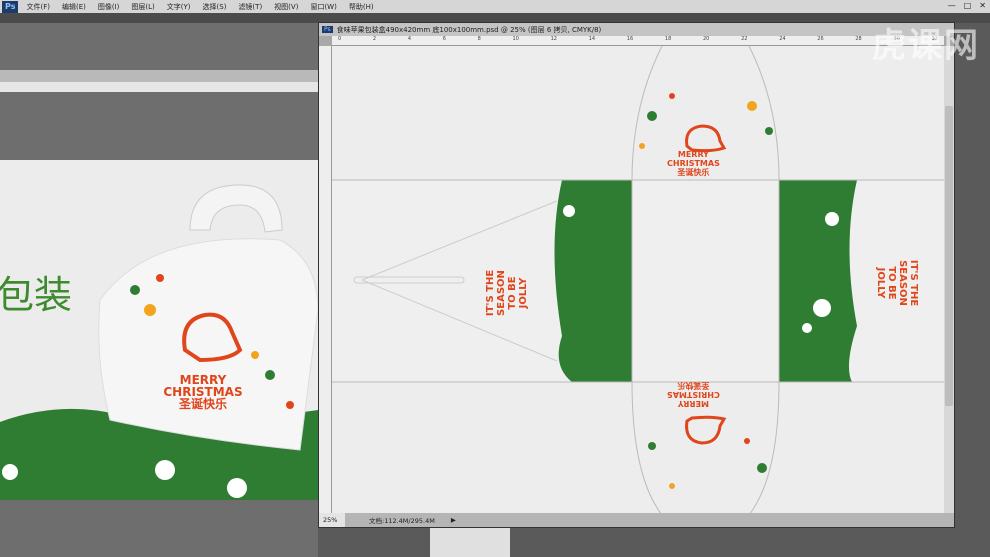  Describe the element at coordinates (340, 39) in the screenshot. I see `ruler-tick: 0` at that location.